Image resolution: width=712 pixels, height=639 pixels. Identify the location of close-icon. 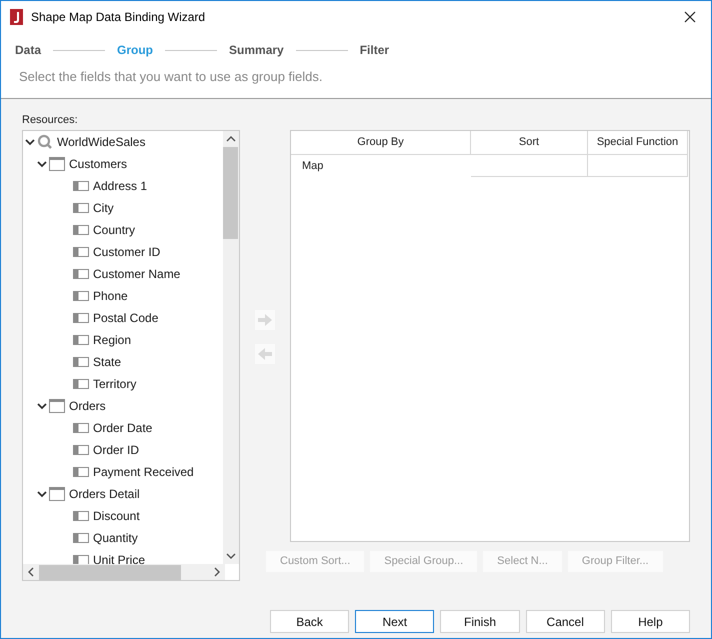
(690, 17).